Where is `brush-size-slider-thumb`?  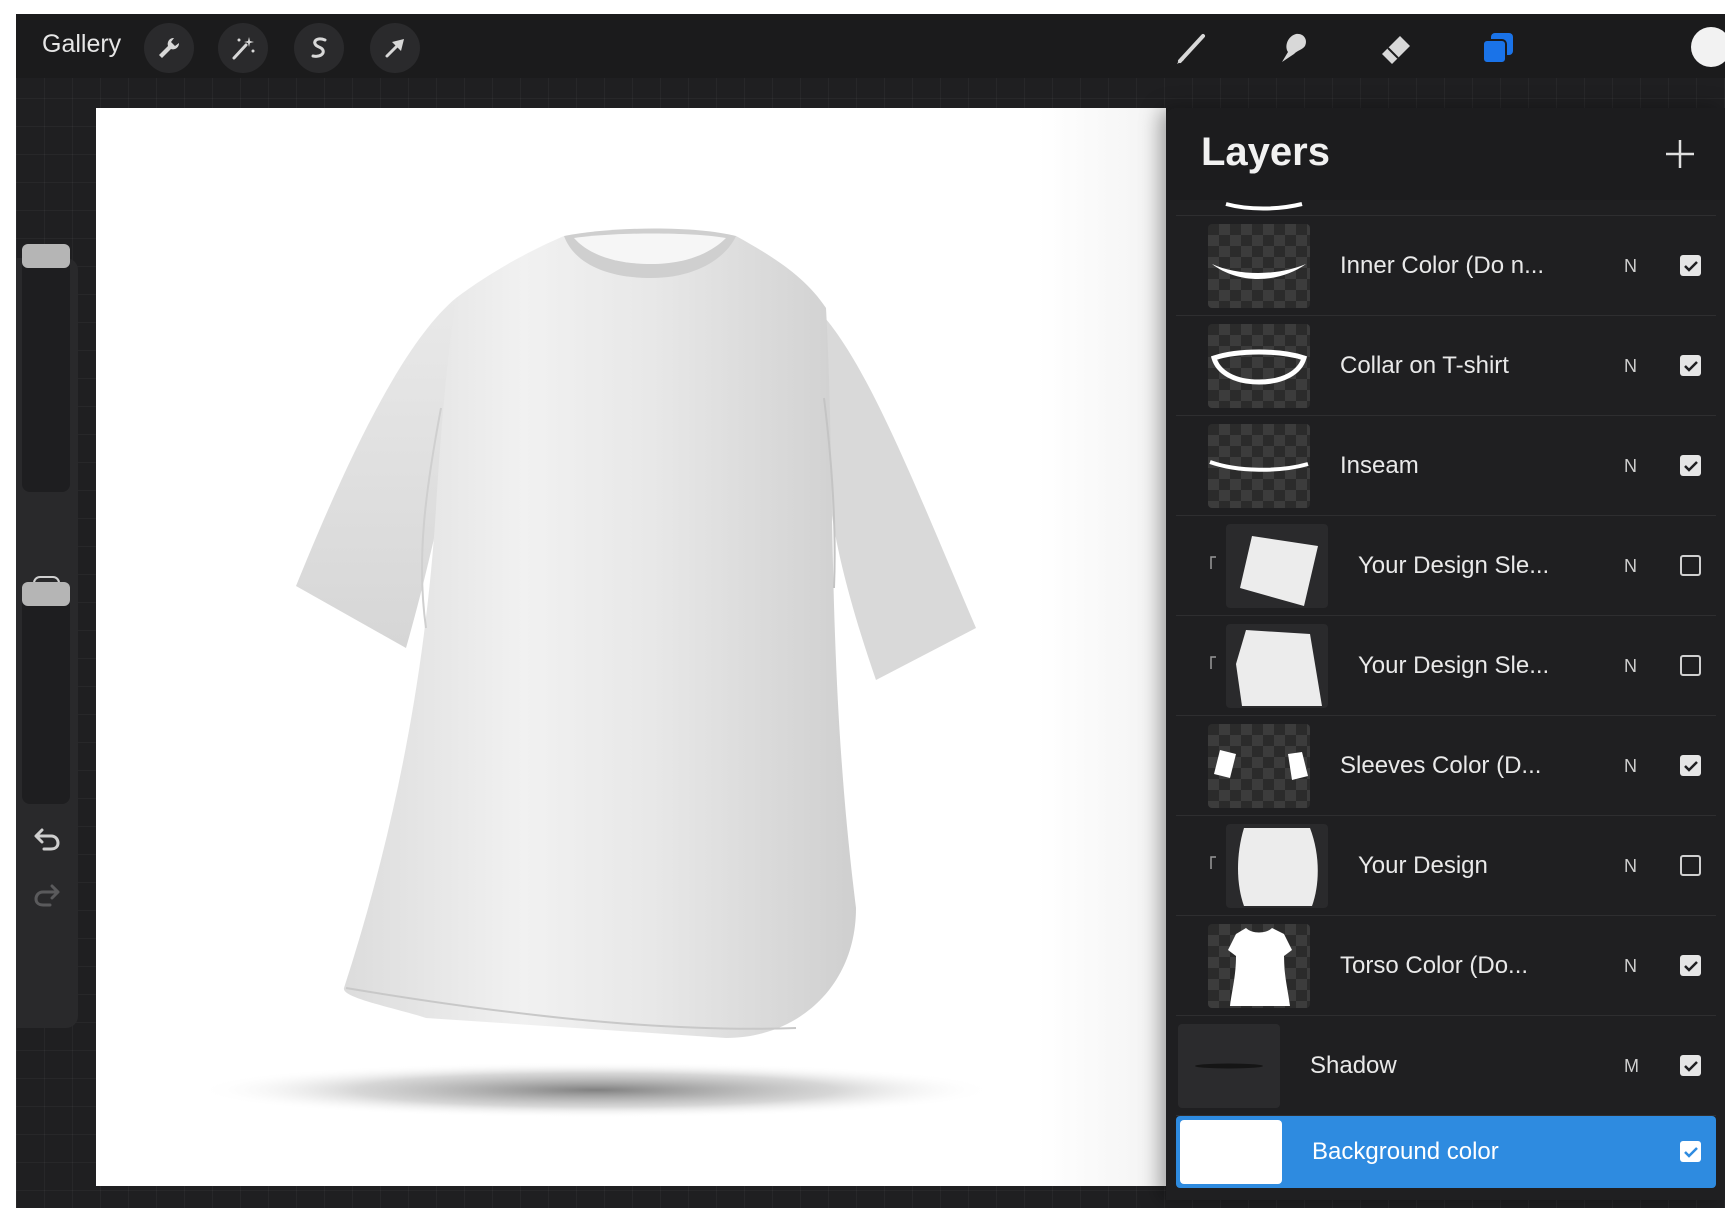 brush-size-slider-thumb is located at coordinates (46, 256).